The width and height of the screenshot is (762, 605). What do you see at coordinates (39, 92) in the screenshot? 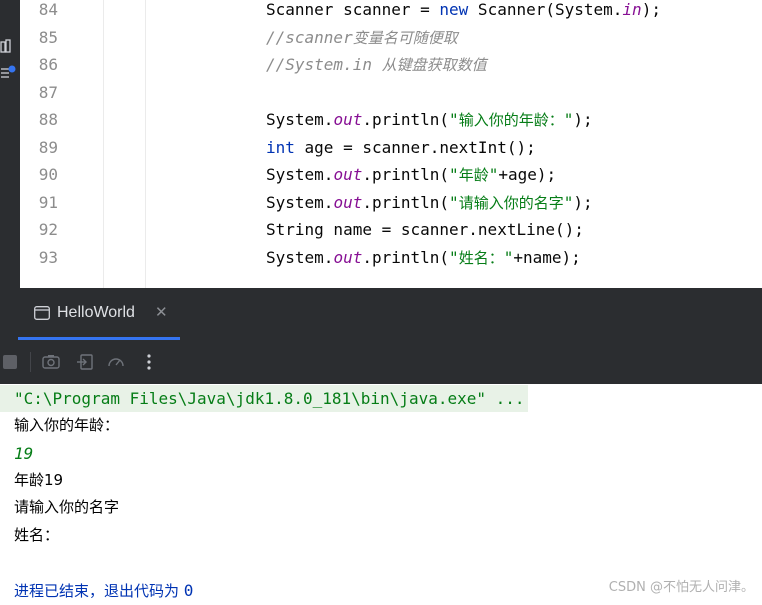
I see `line-number: 87` at bounding box center [39, 92].